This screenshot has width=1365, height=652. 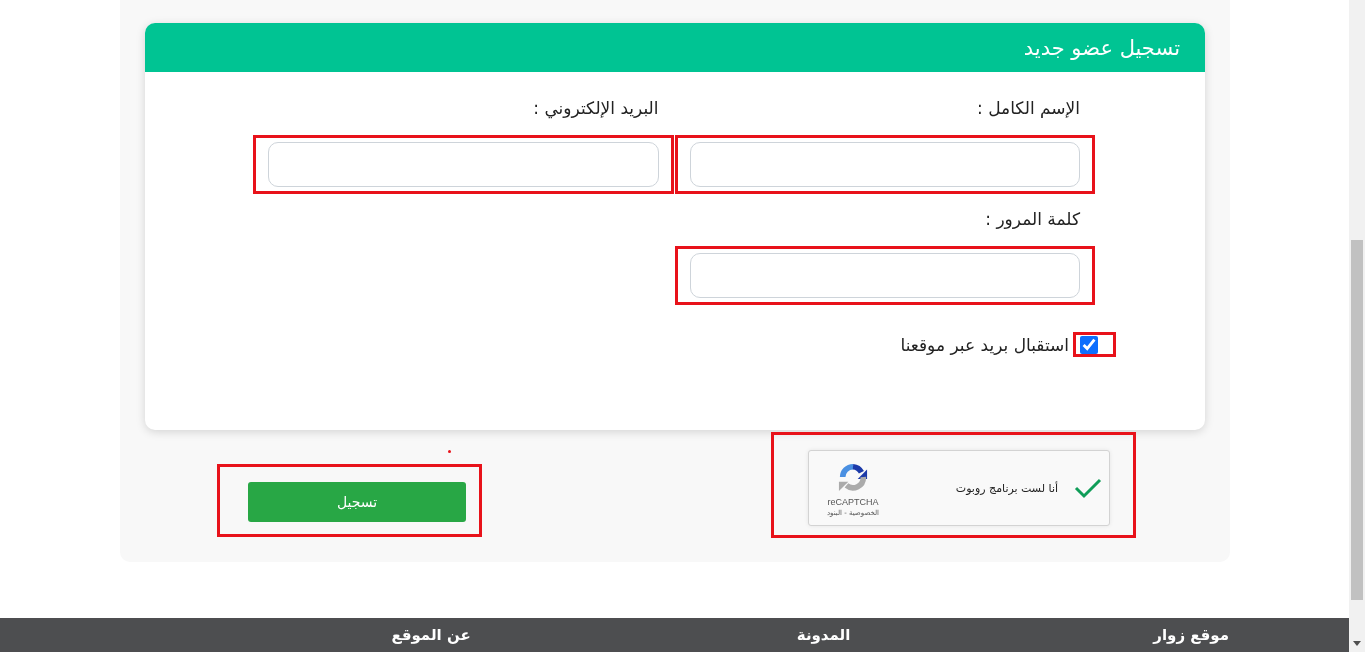 I want to click on scrollbar-thumb, so click(x=1357, y=420).